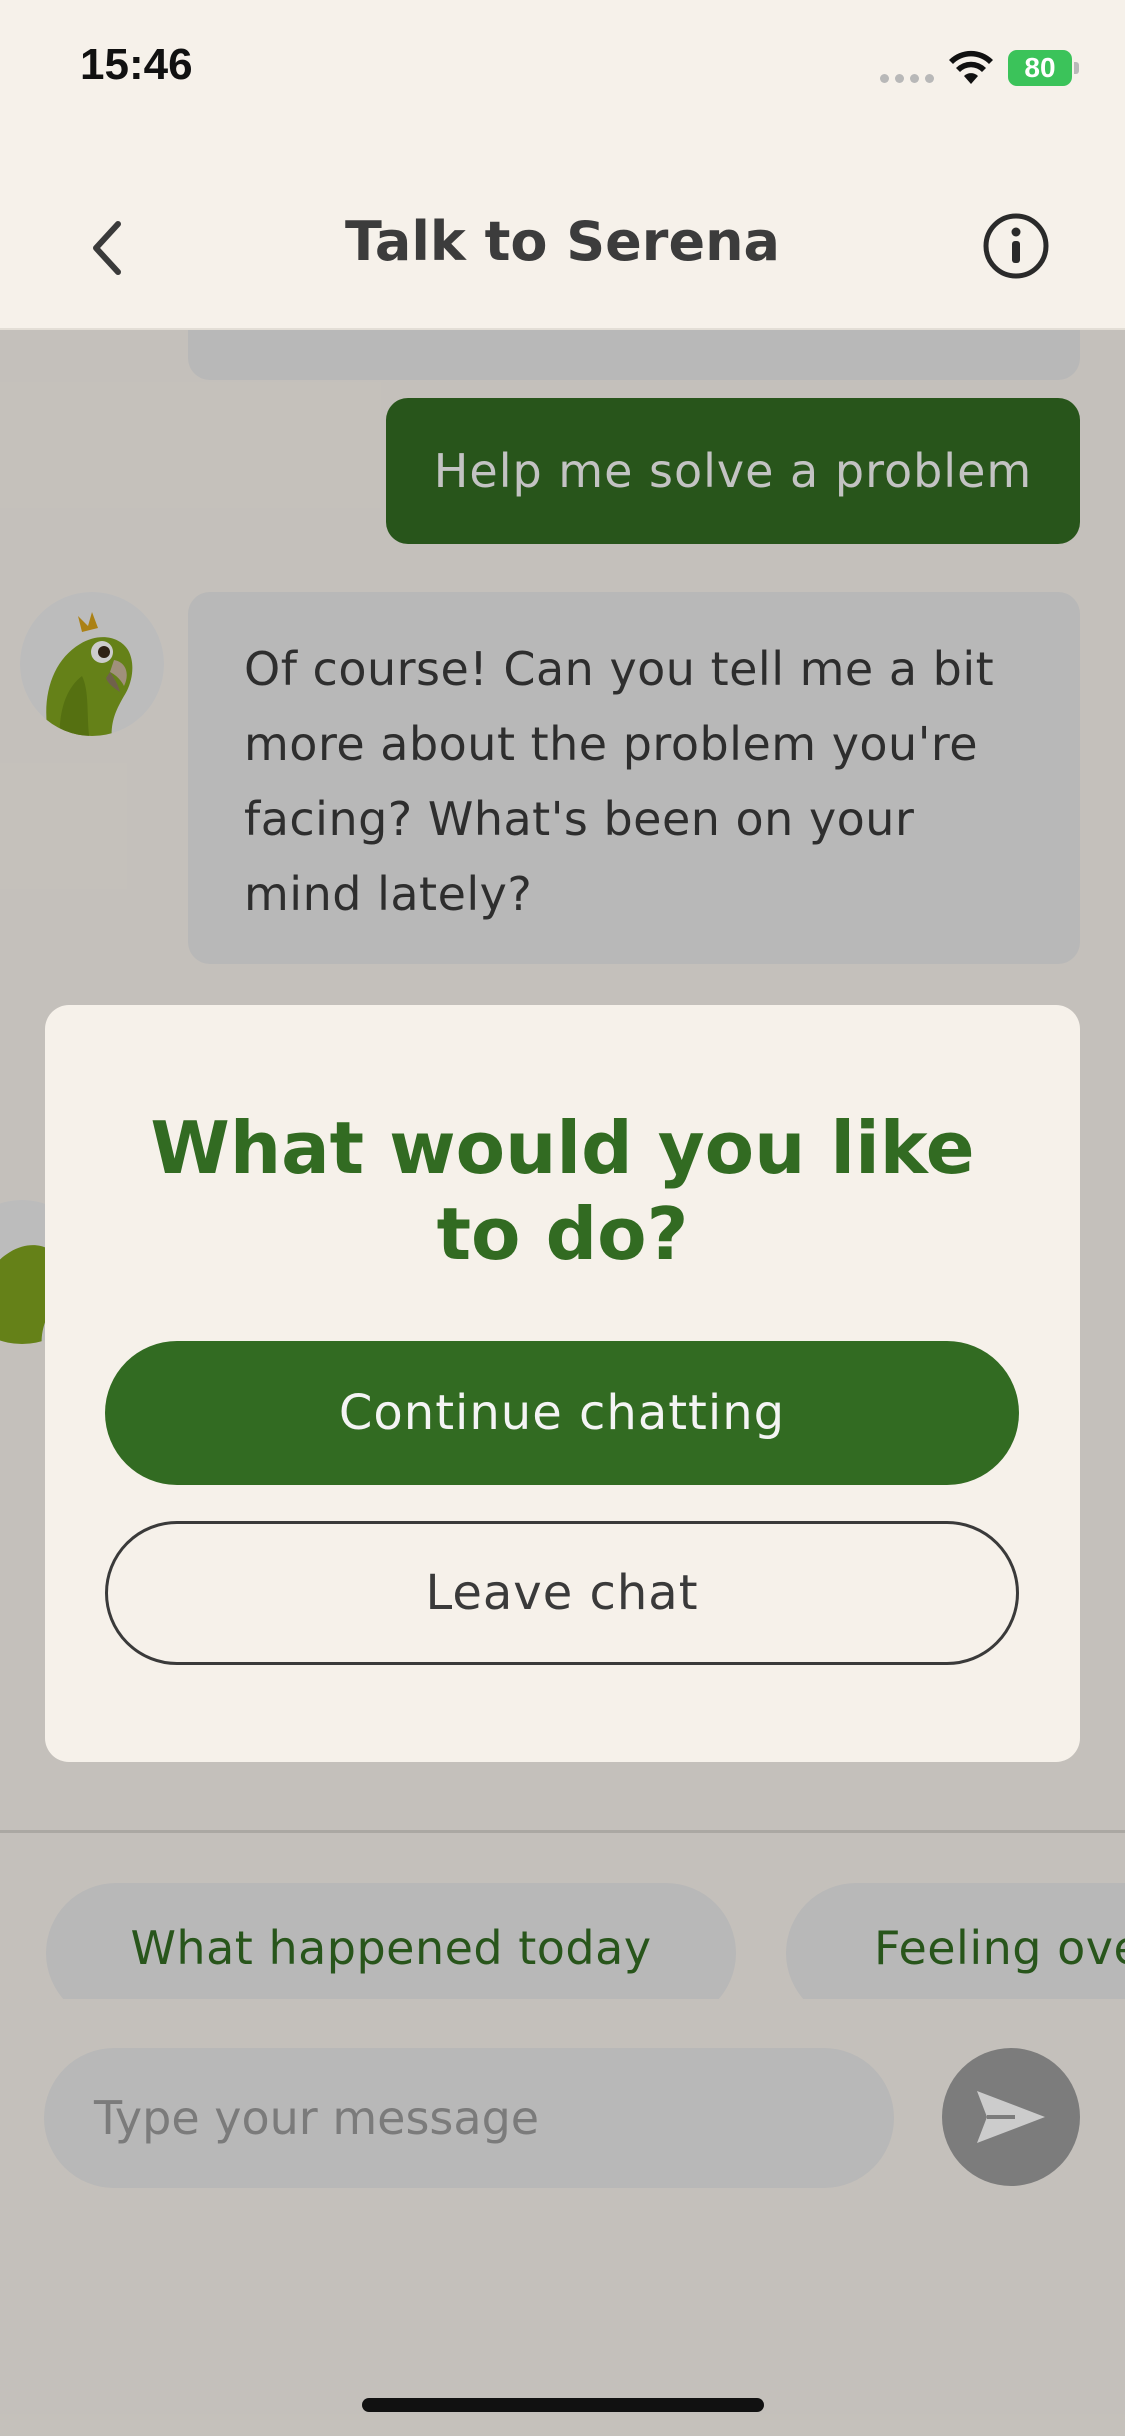 The width and height of the screenshot is (1125, 2436). Describe the element at coordinates (1040, 67) in the screenshot. I see `battery-level: 80` at that location.